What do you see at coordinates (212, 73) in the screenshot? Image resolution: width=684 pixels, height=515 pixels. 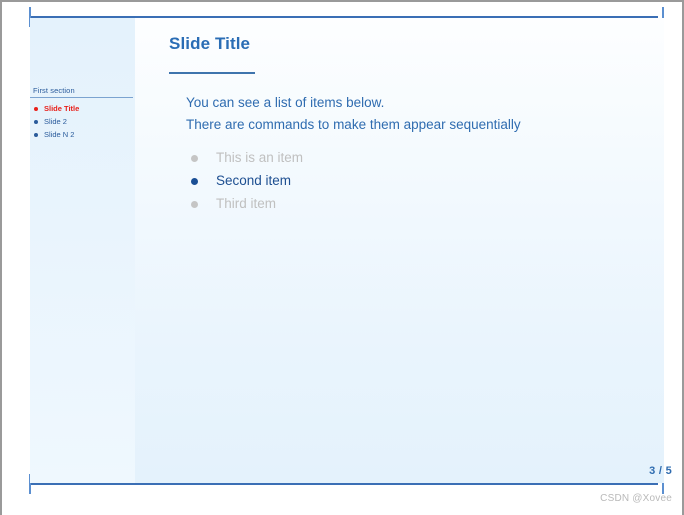 I see `frame-title-rule` at bounding box center [212, 73].